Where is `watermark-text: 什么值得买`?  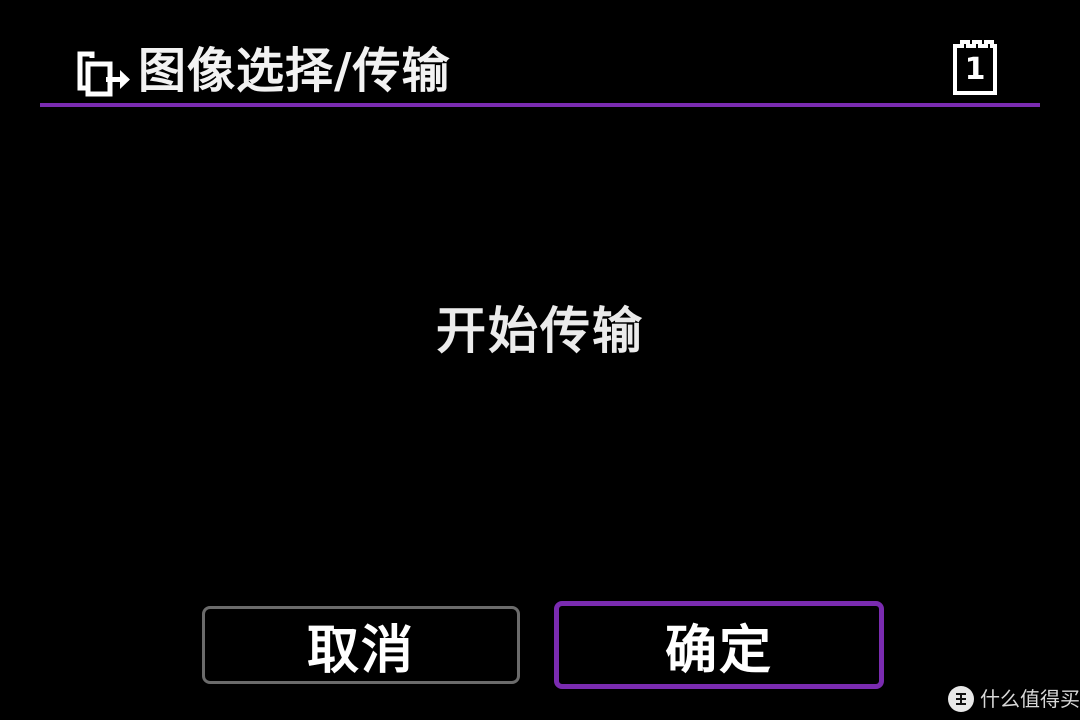 watermark-text: 什么值得买 is located at coordinates (1030, 699).